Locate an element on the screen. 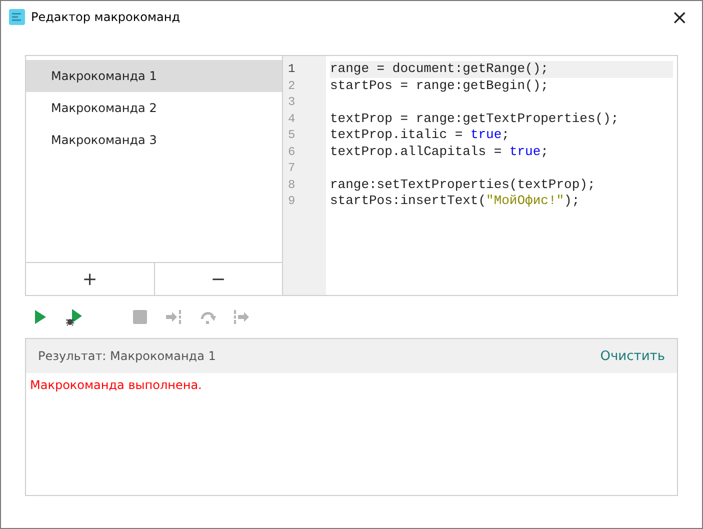 Image resolution: width=703 pixels, height=529 pixels. macro-list-item: Макрокоманда 3 is located at coordinates (154, 140).